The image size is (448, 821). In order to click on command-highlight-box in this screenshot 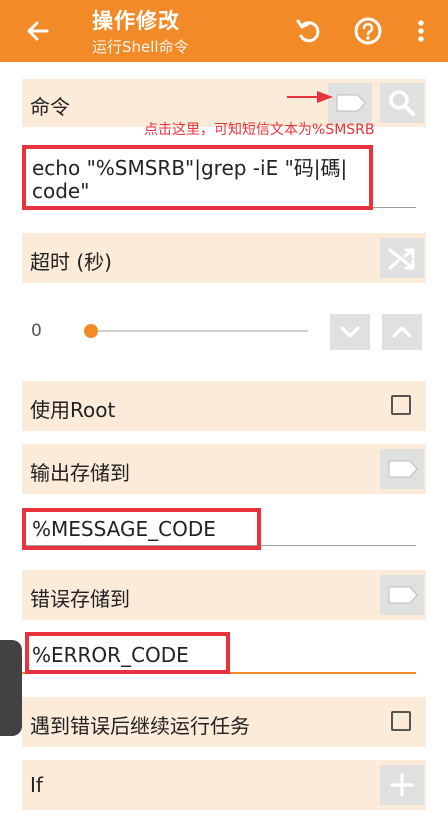, I will do `click(197, 177)`.